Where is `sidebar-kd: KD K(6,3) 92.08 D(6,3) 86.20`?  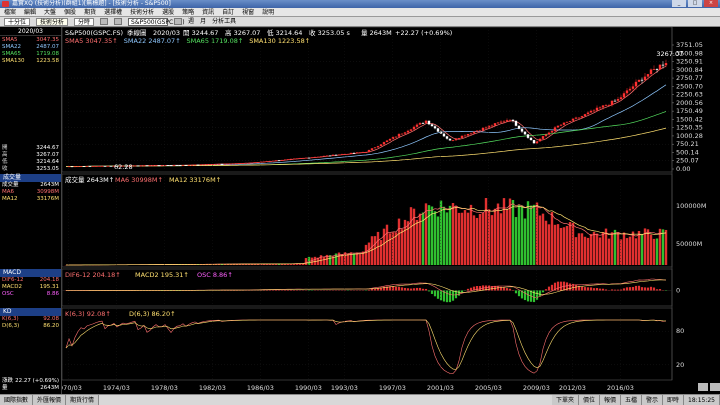 sidebar-kd: KD K(6,3) 92.08 D(6,3) 86.20 is located at coordinates (30, 319).